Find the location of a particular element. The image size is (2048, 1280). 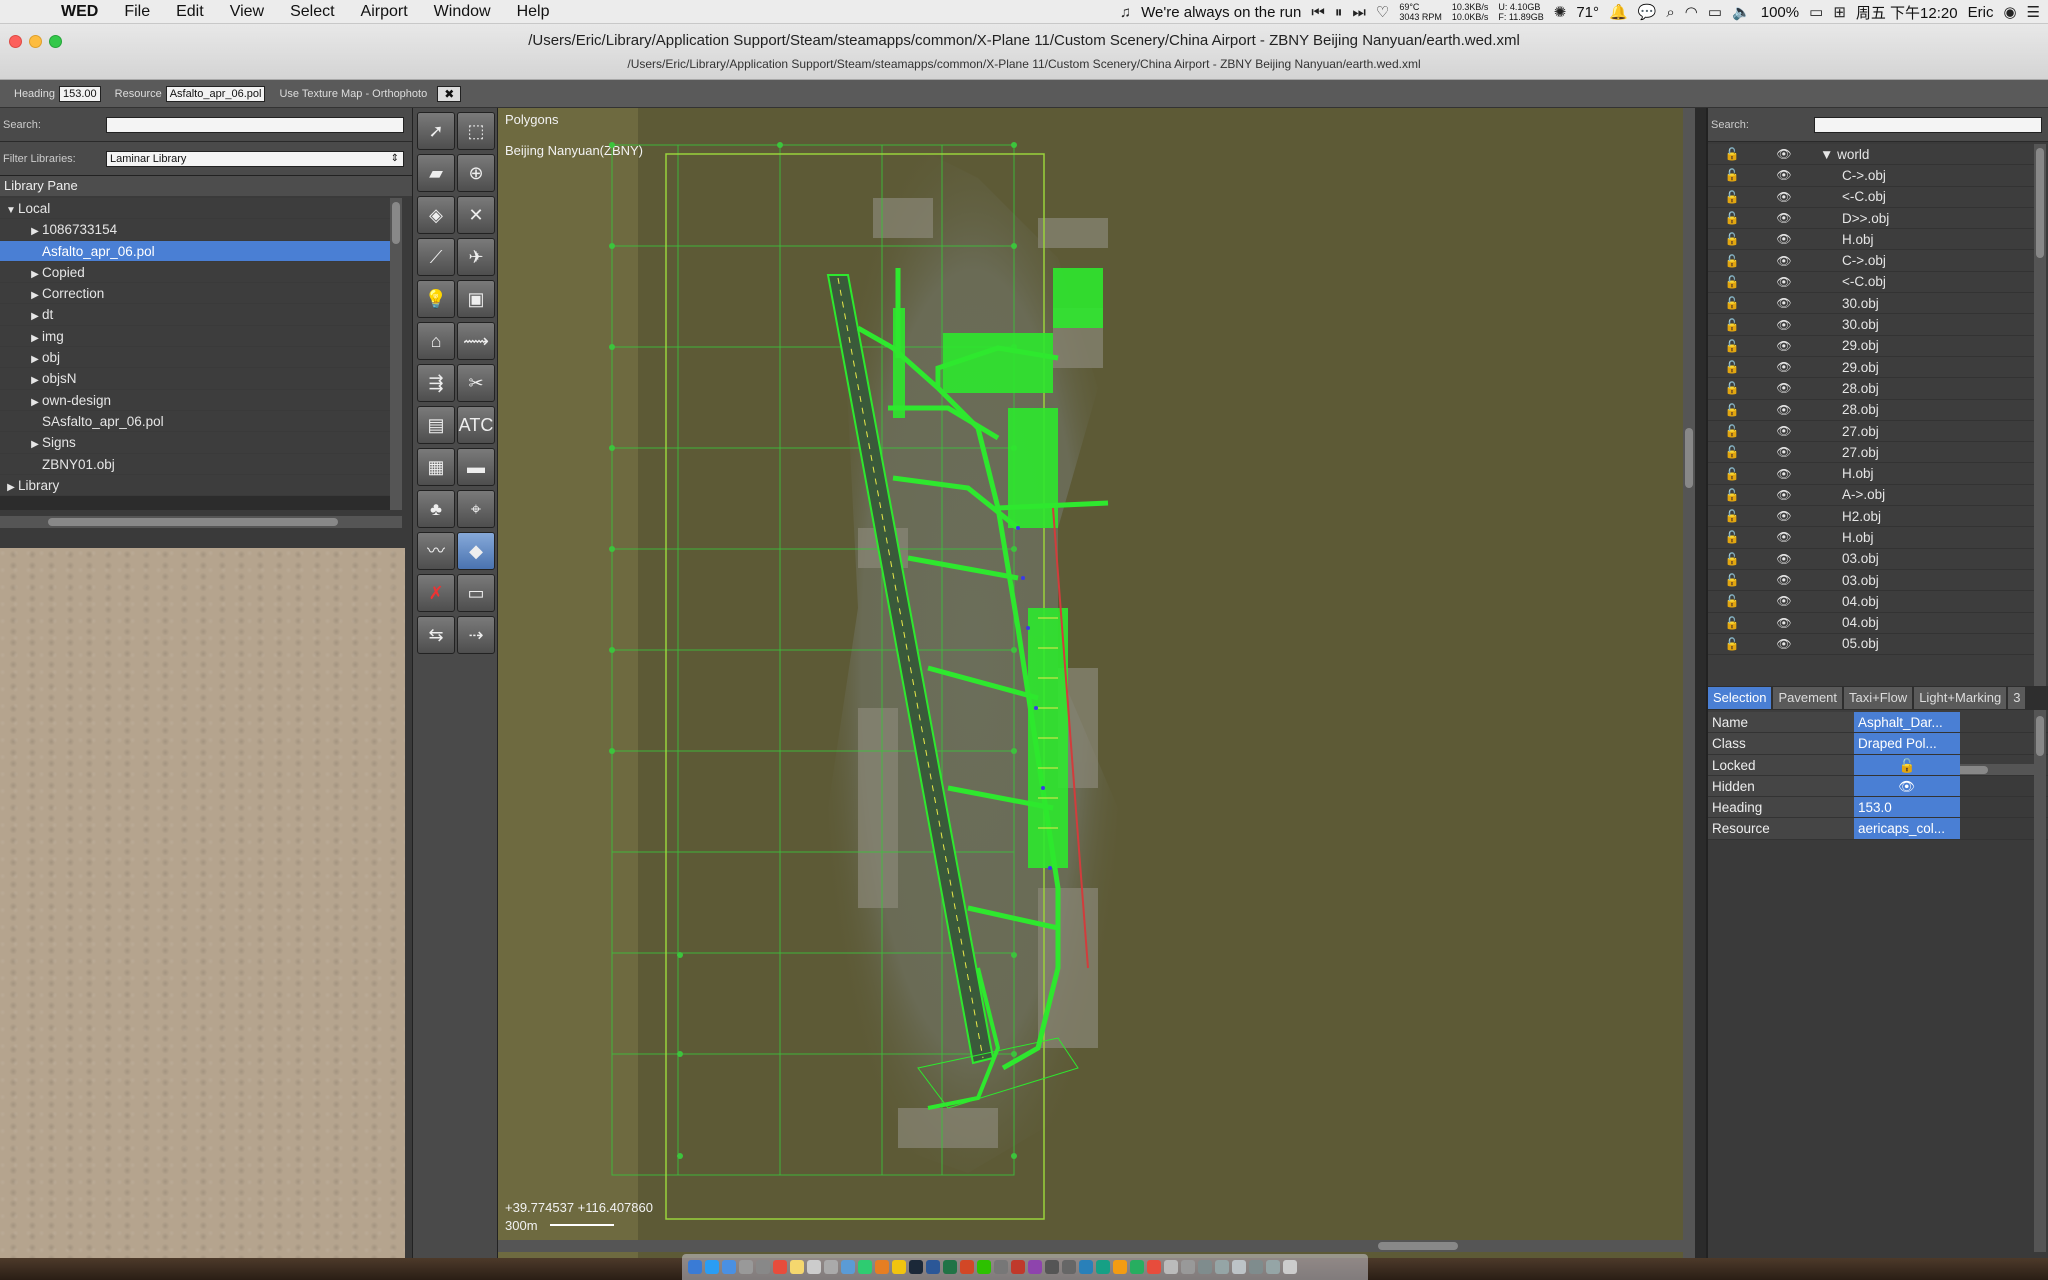

library-tree-item: ▶ own-design is located at coordinates (195, 400).